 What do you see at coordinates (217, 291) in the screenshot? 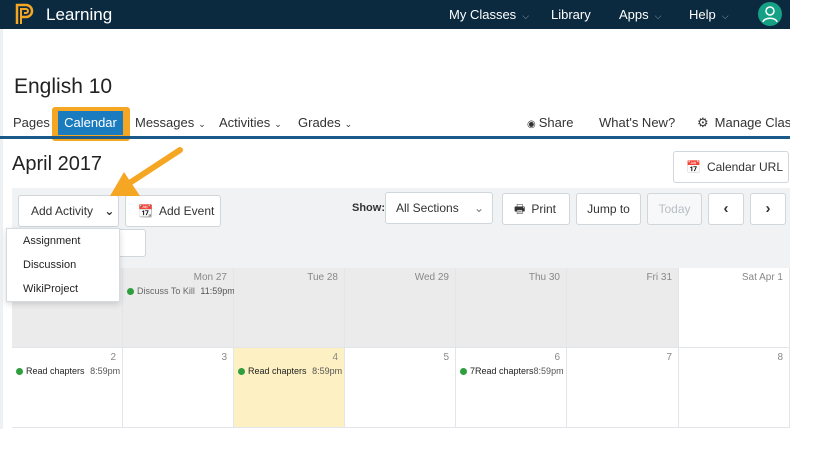
I see `event-time: 11:59pm` at bounding box center [217, 291].